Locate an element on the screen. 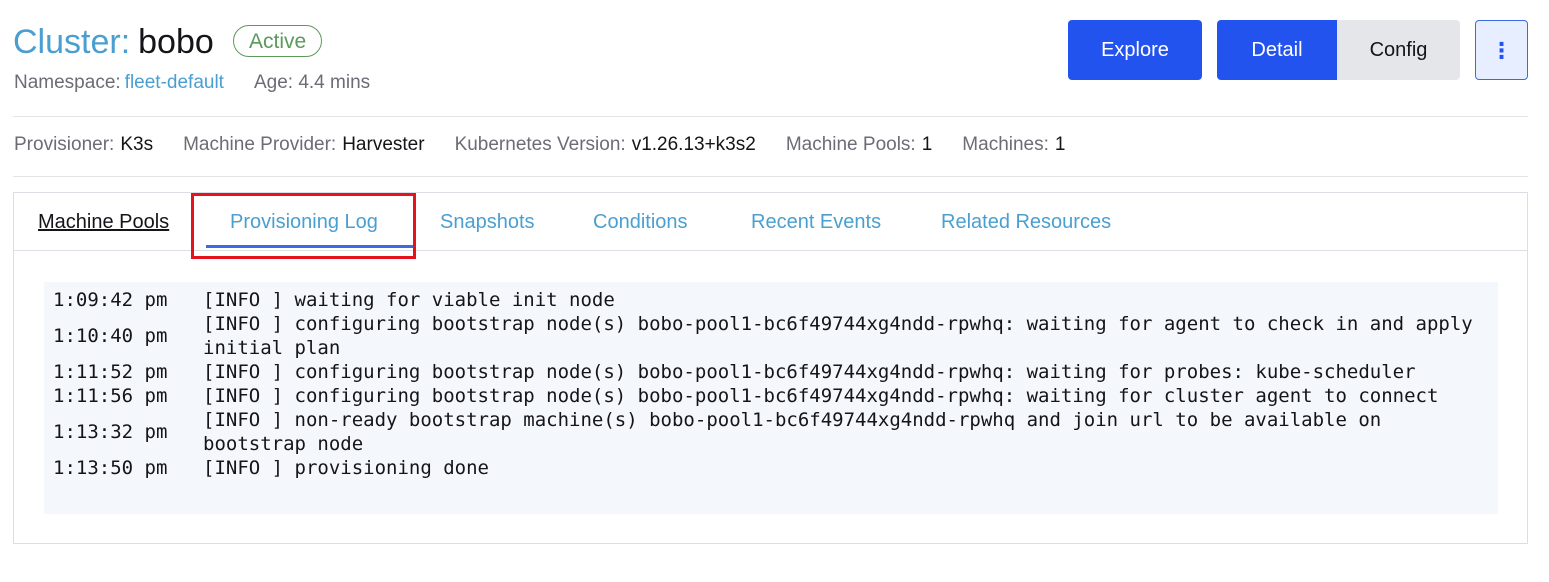 The image size is (1549, 582). meta-row: Namespace: fleet-default Age: 4.4 mins is located at coordinates (192, 83).